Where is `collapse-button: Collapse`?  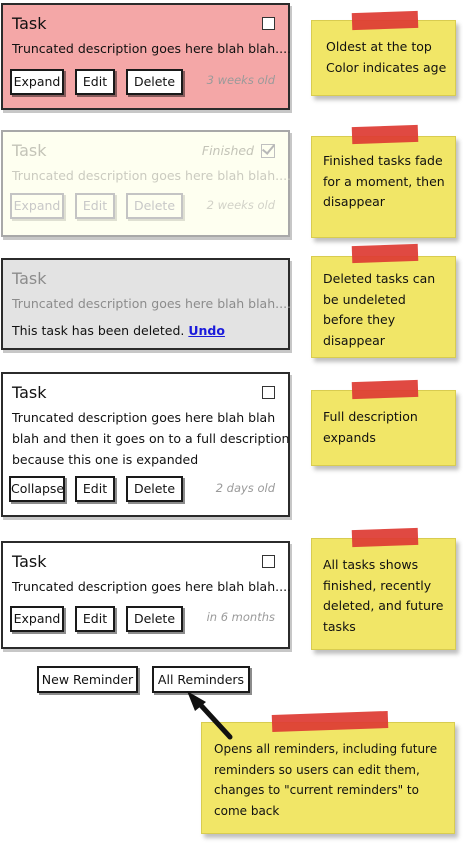
collapse-button: Collapse is located at coordinates (37, 489).